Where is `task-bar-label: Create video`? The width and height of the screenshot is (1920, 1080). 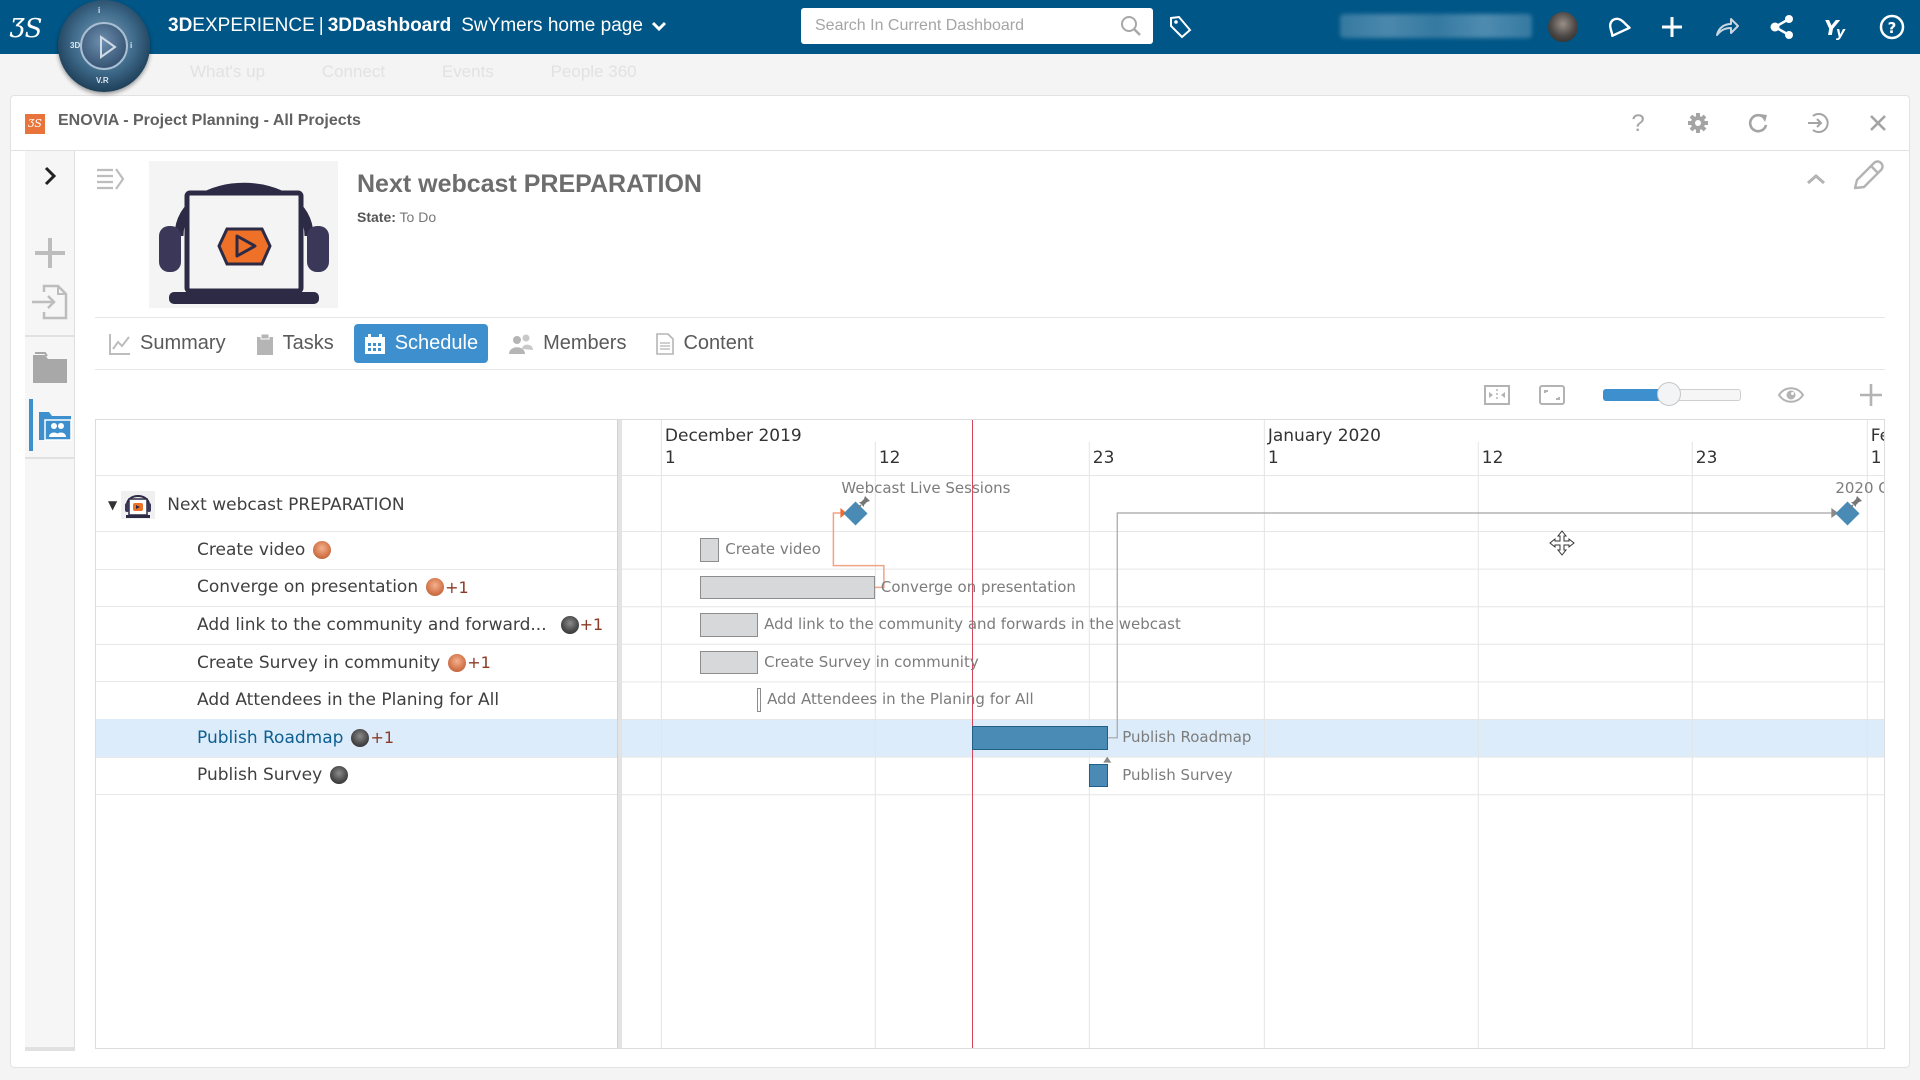 task-bar-label: Create video is located at coordinates (773, 549).